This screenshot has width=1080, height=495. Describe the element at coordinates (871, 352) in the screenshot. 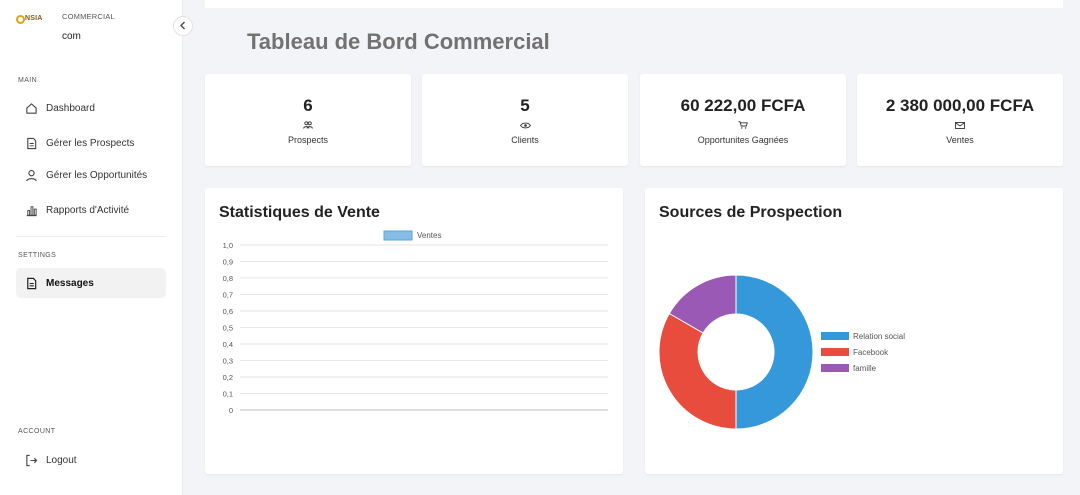

I see `legend-label: Facebook` at that location.